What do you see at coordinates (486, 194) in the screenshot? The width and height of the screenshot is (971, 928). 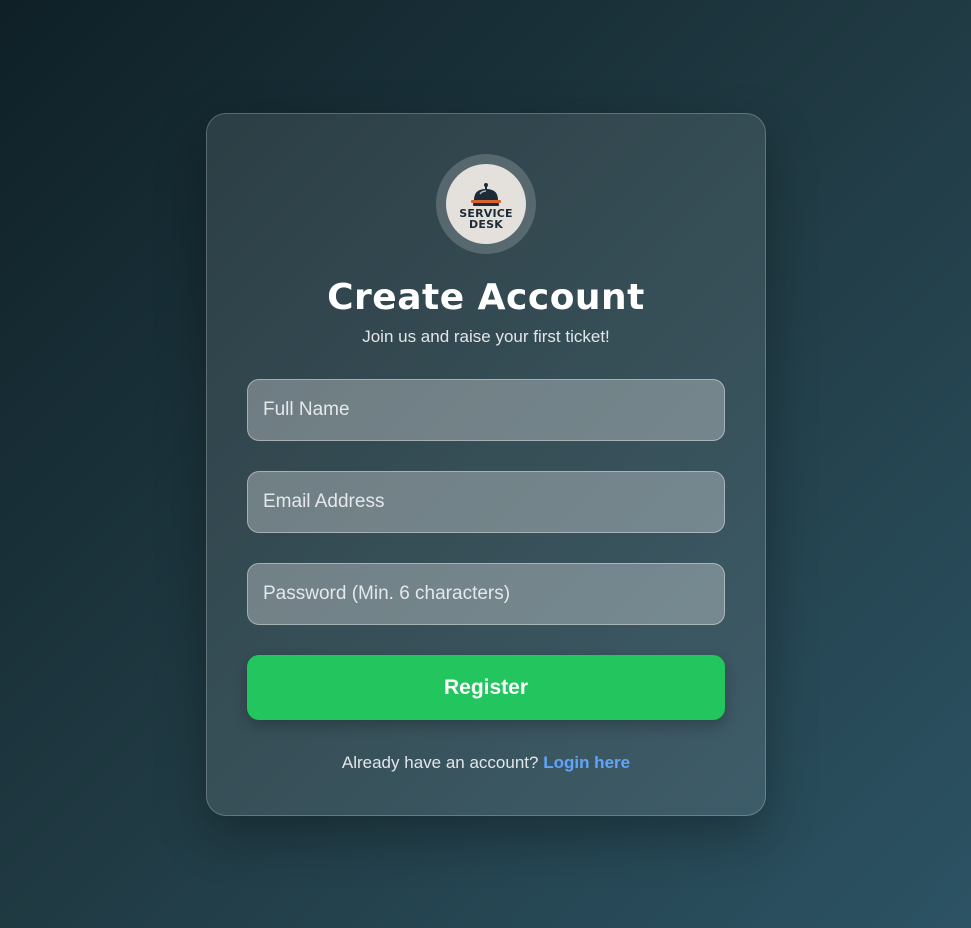 I see `service-bell-icon` at bounding box center [486, 194].